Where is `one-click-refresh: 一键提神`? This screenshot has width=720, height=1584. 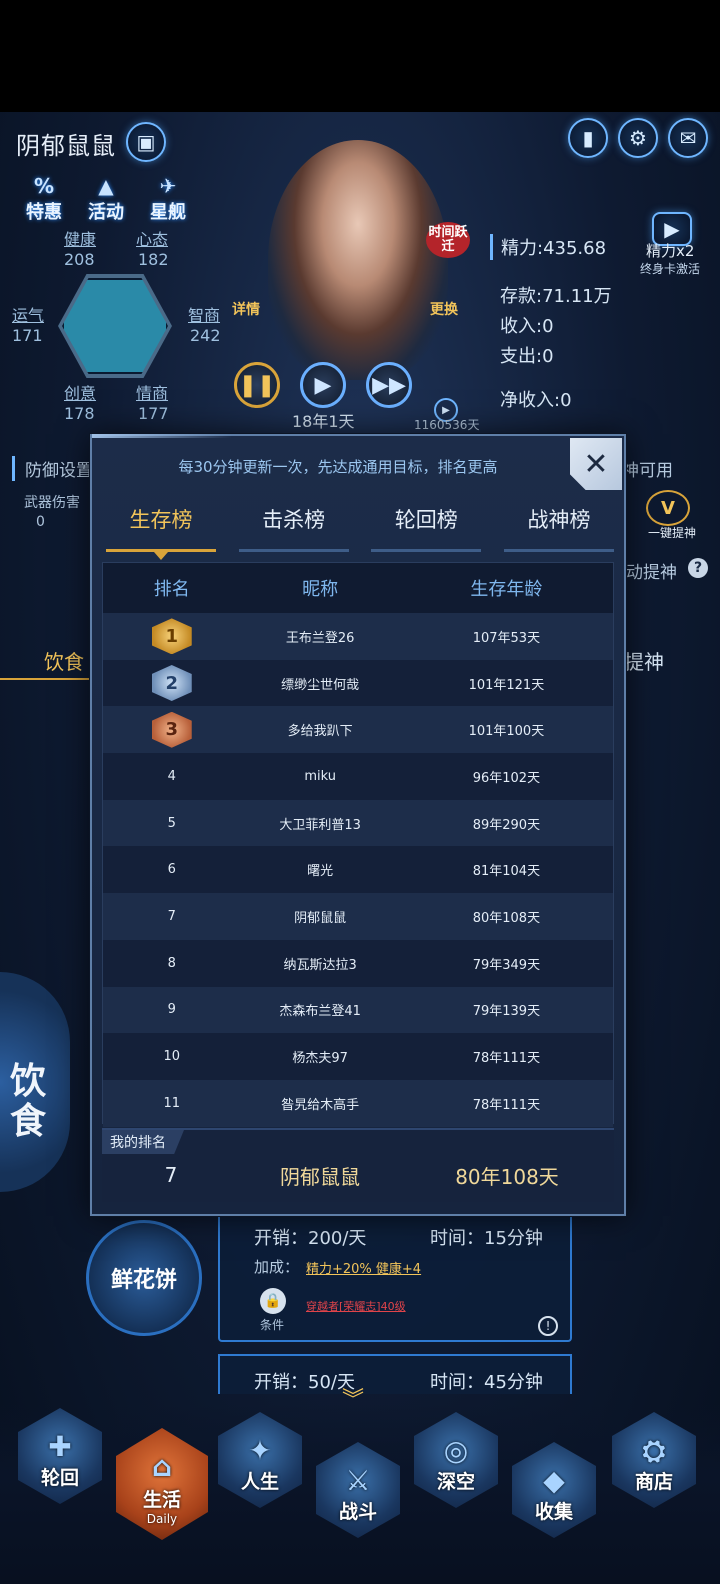
one-click-refresh: 一键提神 is located at coordinates (672, 532).